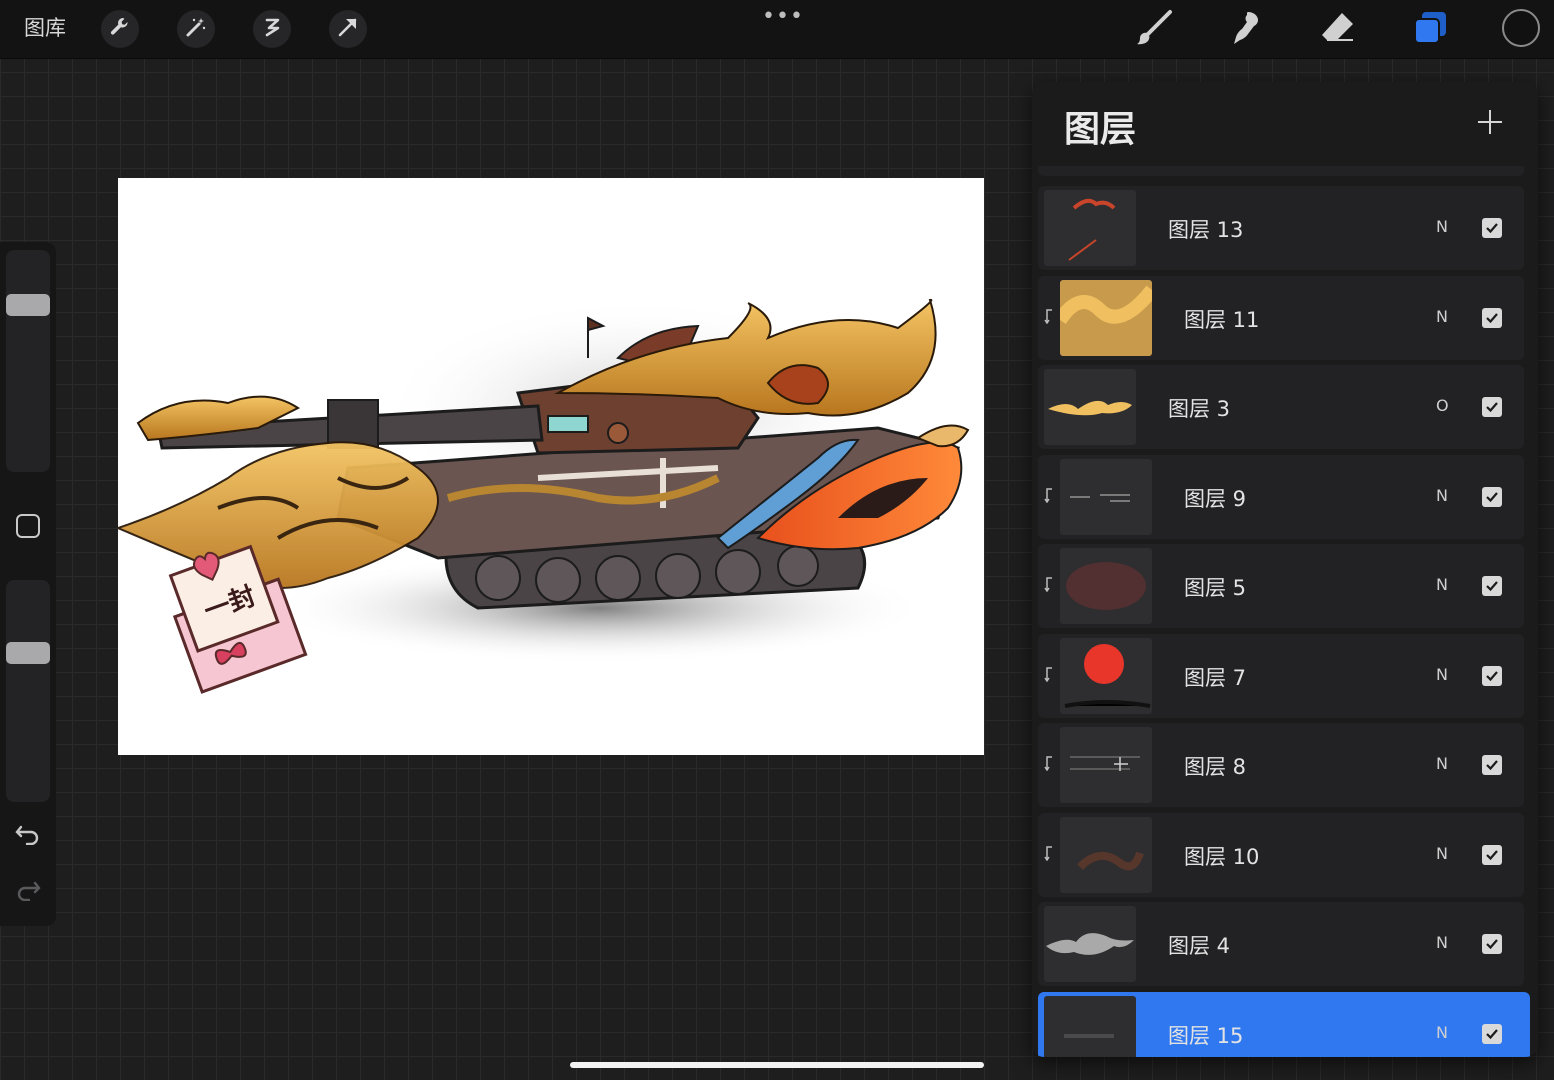 The width and height of the screenshot is (1554, 1080). Describe the element at coordinates (1521, 28) in the screenshot. I see `color-picker-button` at that location.